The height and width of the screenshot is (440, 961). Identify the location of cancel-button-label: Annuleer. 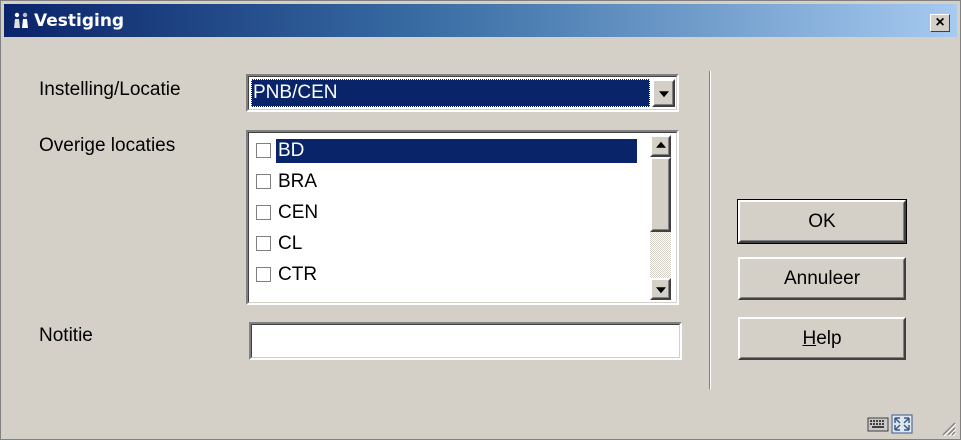
(822, 278).